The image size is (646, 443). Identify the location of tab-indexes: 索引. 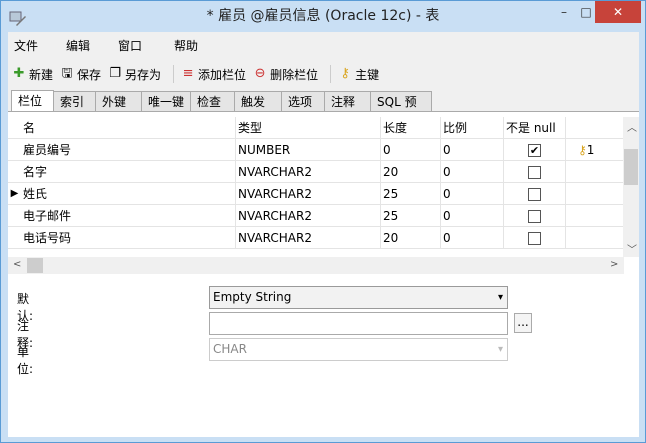
(75, 101).